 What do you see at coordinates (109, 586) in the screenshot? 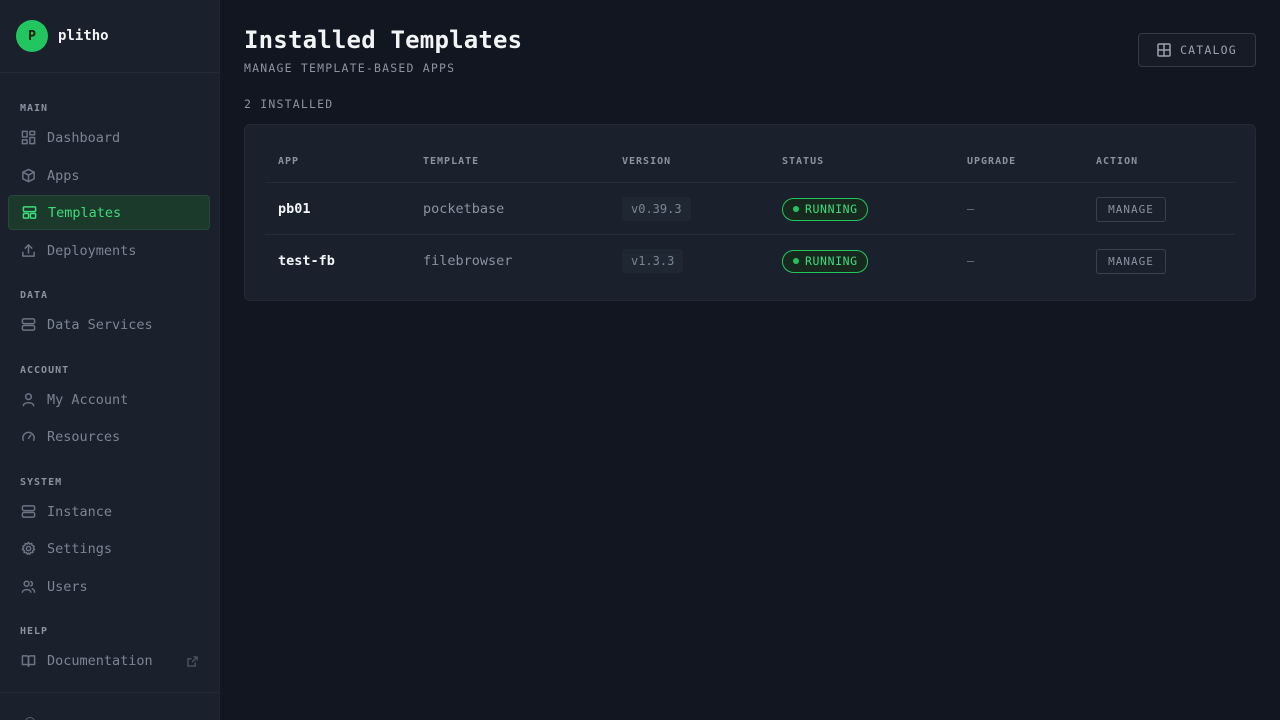
I see `sidebar-item-users: Users` at bounding box center [109, 586].